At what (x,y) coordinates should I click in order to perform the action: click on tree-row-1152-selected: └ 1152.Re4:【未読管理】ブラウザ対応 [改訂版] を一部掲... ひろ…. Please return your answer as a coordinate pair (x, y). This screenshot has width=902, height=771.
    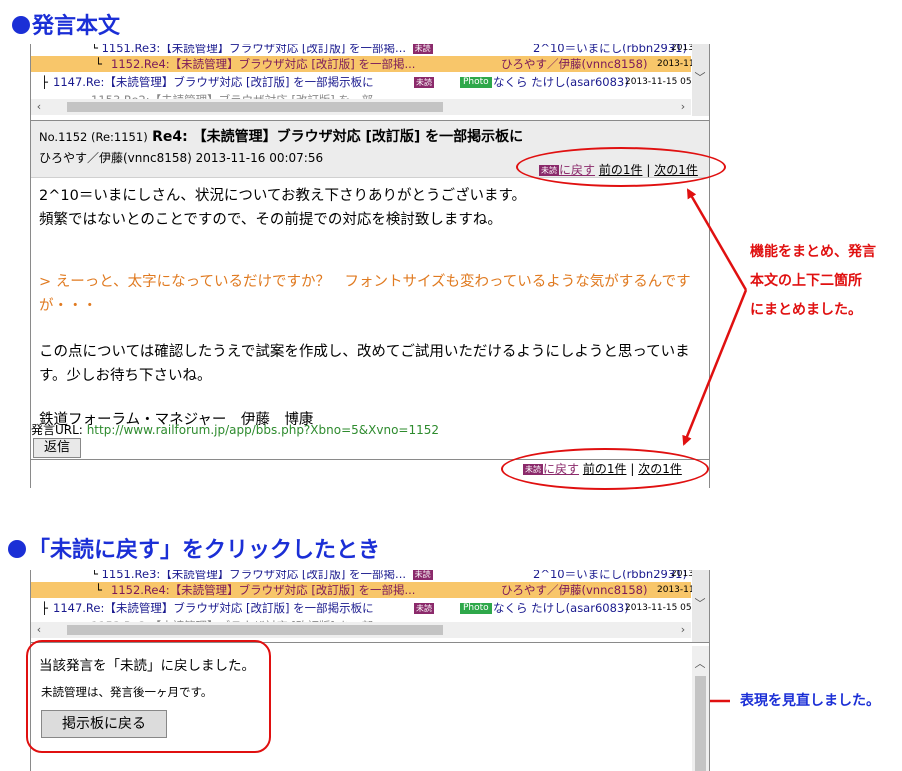
    Looking at the image, I should click on (363, 590).